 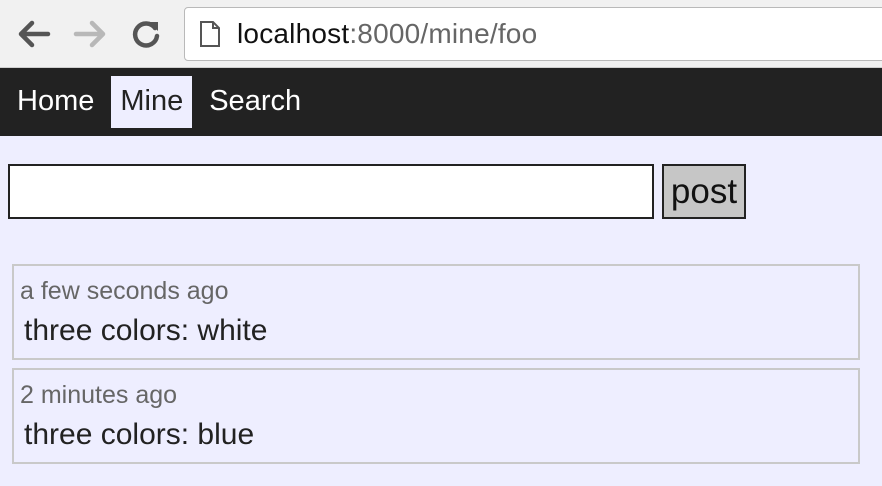 I want to click on url-path: :8000/mine/foo, so click(x=443, y=33).